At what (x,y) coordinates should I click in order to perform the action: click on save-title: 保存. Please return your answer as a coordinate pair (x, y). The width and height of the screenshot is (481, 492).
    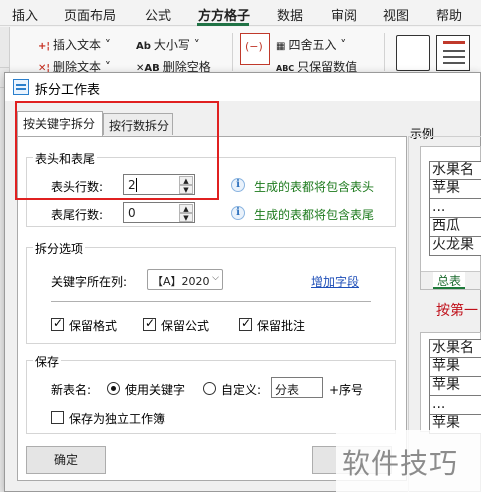
    Looking at the image, I should click on (47, 361).